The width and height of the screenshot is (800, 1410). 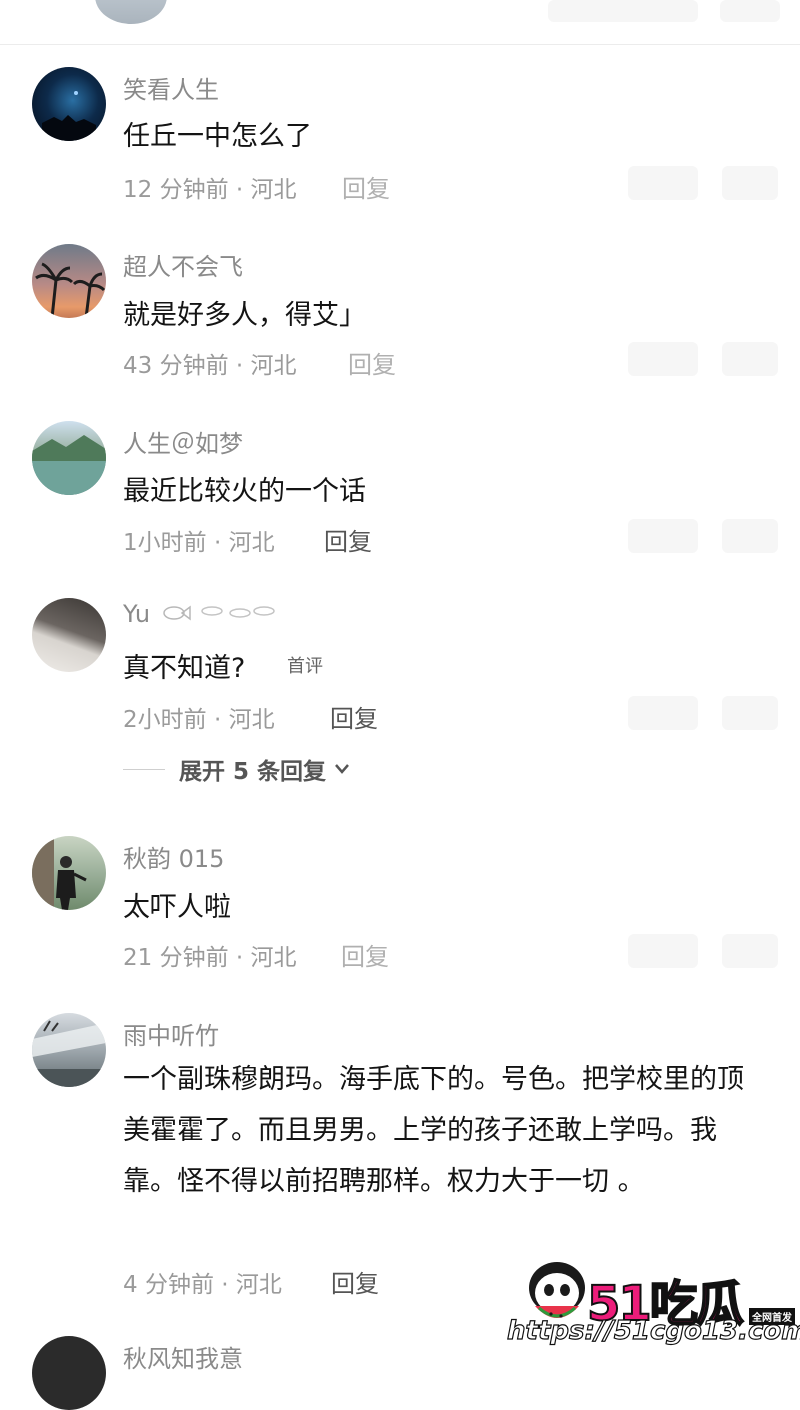 I want to click on expand-replies-button: 展开 5 条回复, so click(x=236, y=769).